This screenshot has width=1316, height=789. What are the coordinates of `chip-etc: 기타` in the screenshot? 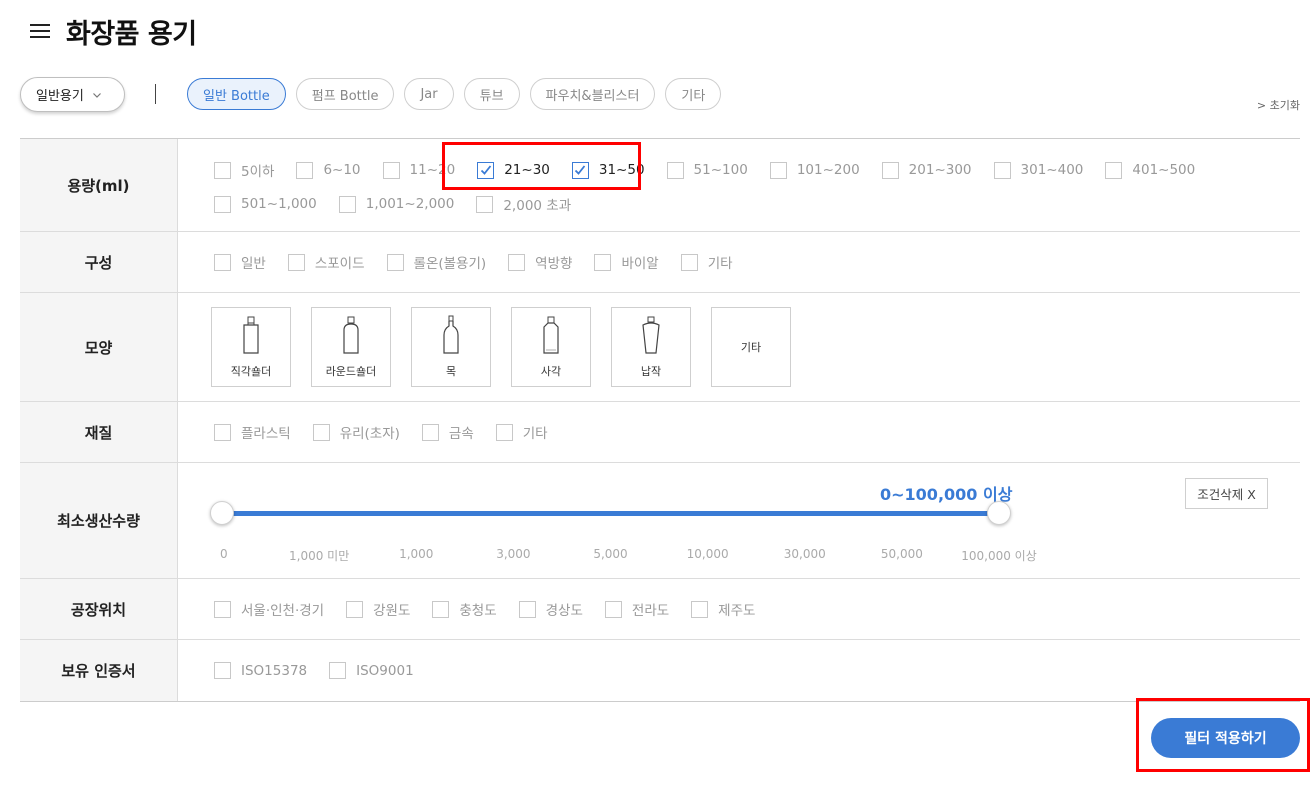 It's located at (693, 94).